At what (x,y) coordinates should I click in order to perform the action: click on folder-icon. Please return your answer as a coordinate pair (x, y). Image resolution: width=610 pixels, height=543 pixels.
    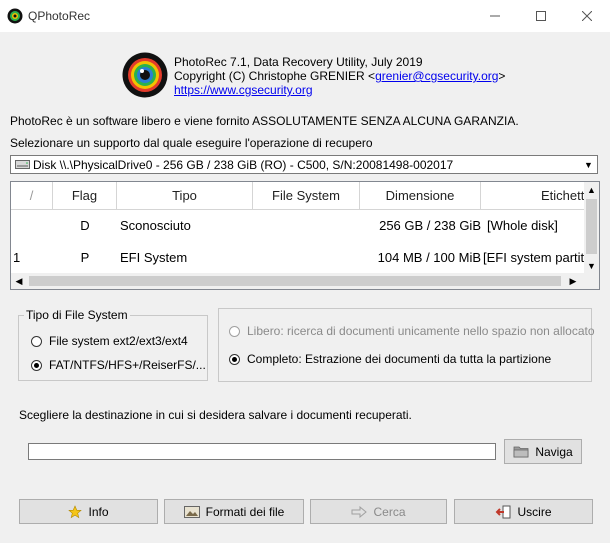
    Looking at the image, I should click on (521, 452).